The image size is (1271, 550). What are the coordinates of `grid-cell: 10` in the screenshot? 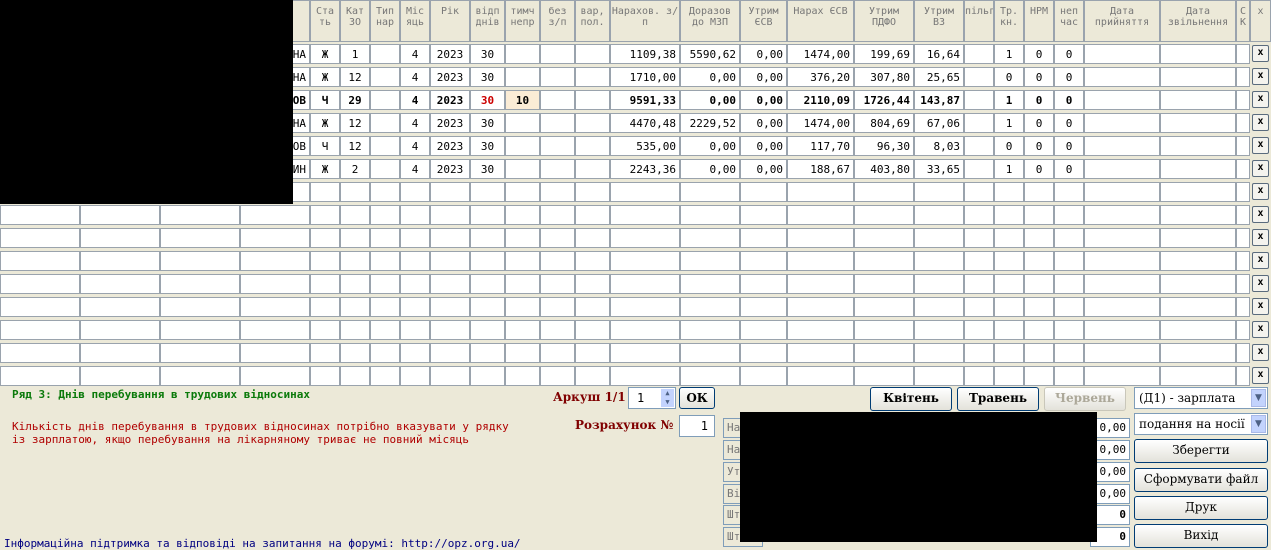 It's located at (522, 100).